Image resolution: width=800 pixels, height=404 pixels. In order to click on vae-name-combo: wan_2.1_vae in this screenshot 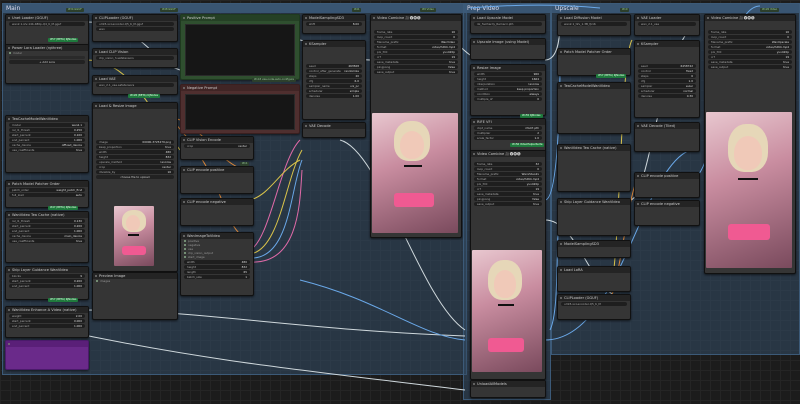, I will do `click(667, 24)`.